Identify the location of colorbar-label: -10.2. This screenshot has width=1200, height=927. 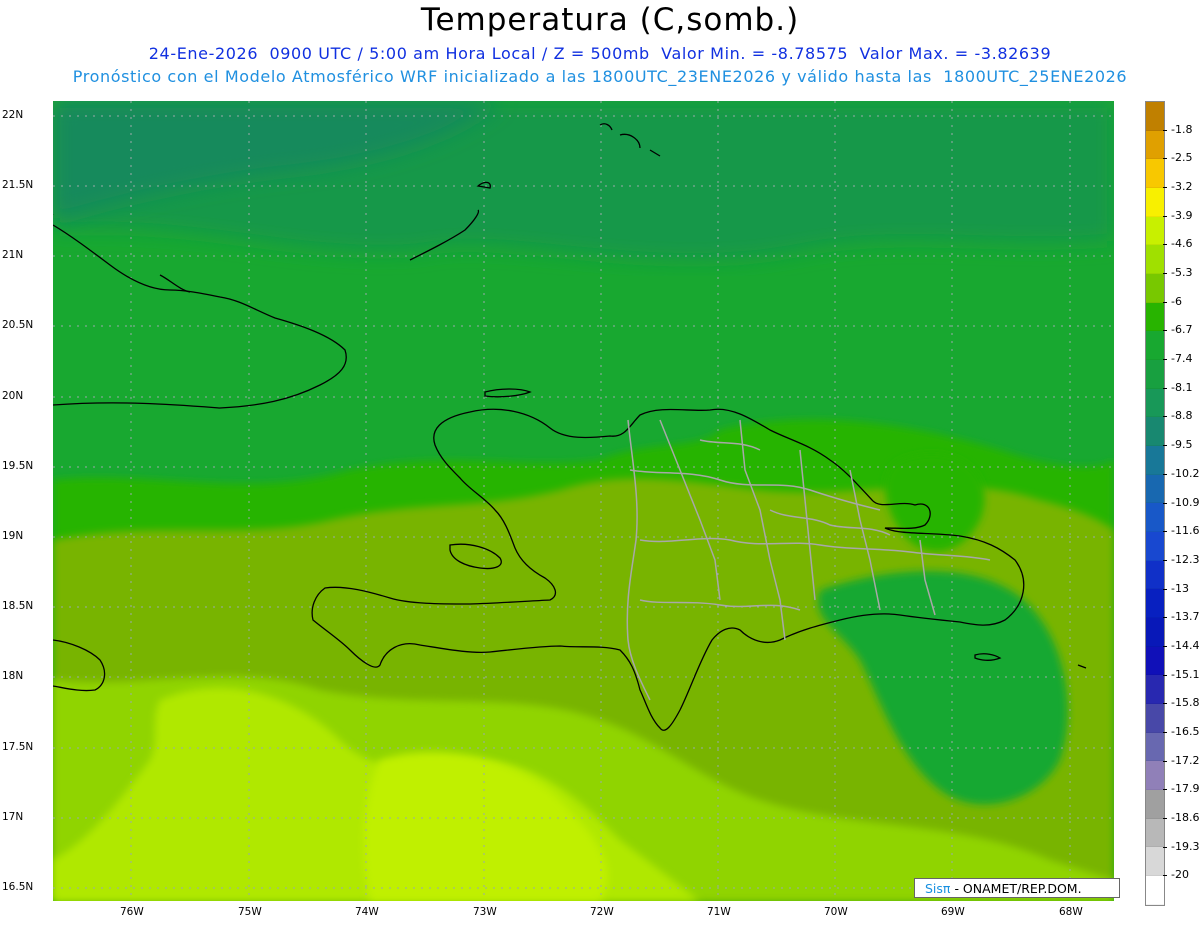
(1185, 473).